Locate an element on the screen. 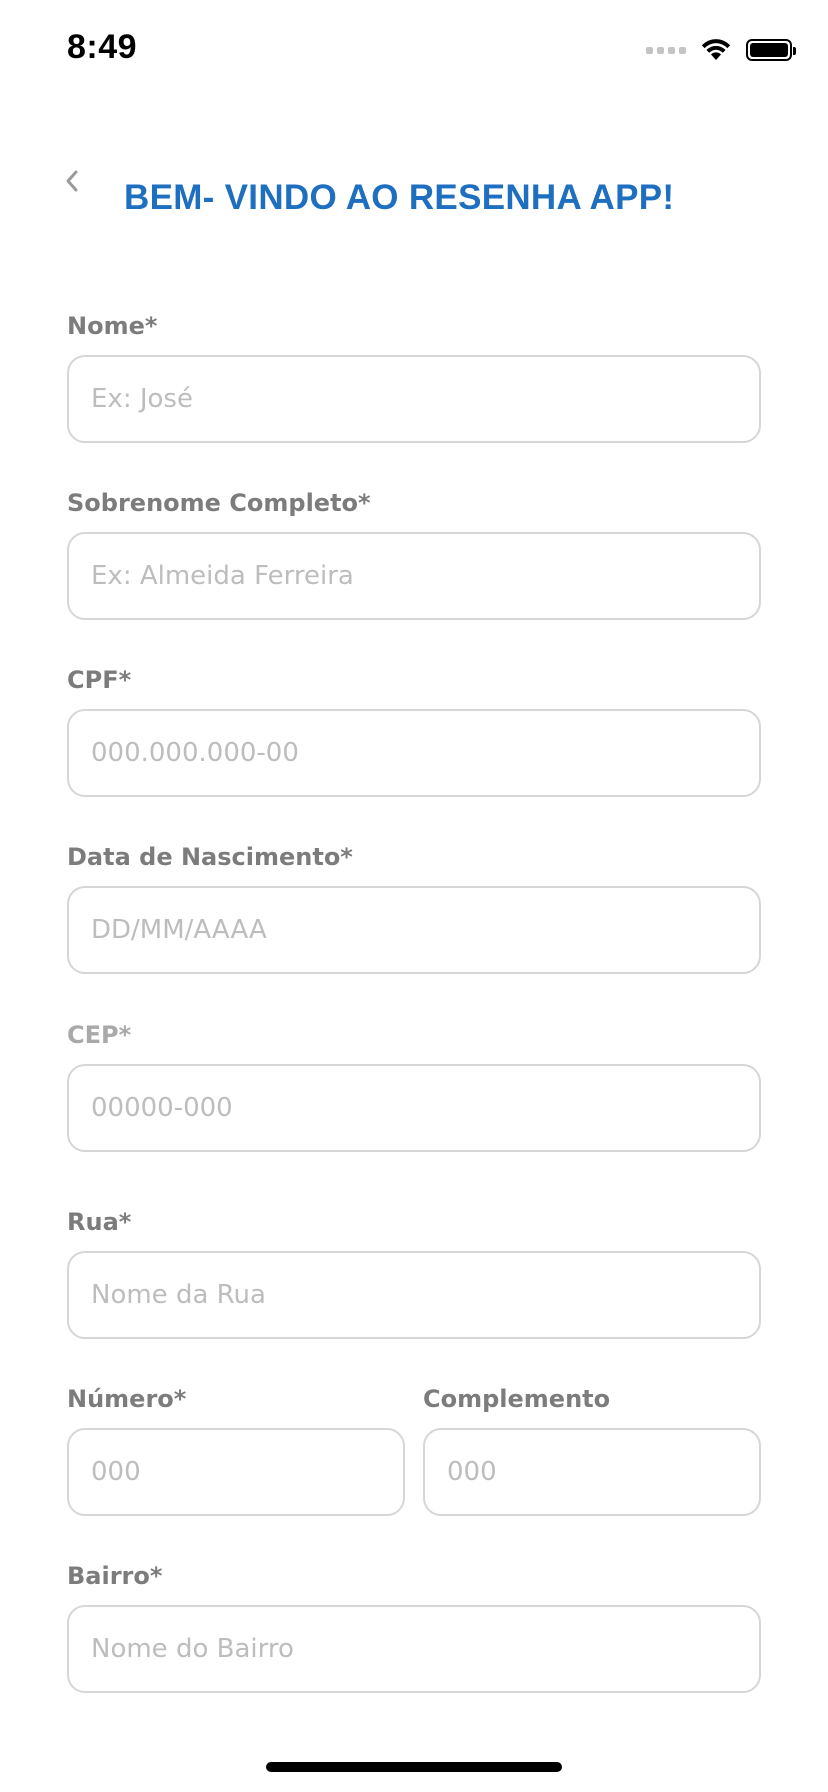 This screenshot has width=828, height=1792. rua-field: Rua* is located at coordinates (414, 1222).